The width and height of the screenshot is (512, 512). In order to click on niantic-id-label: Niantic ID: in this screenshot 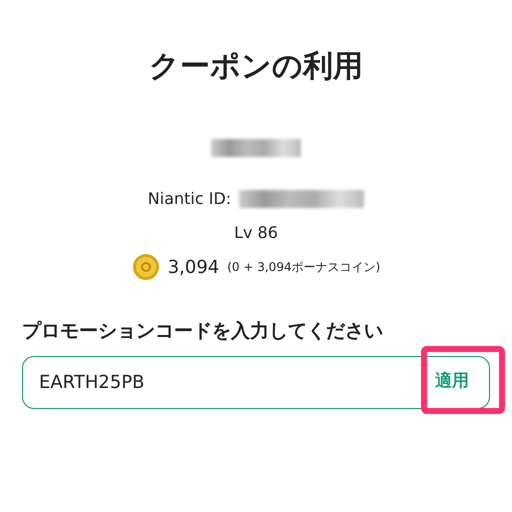, I will do `click(190, 199)`.